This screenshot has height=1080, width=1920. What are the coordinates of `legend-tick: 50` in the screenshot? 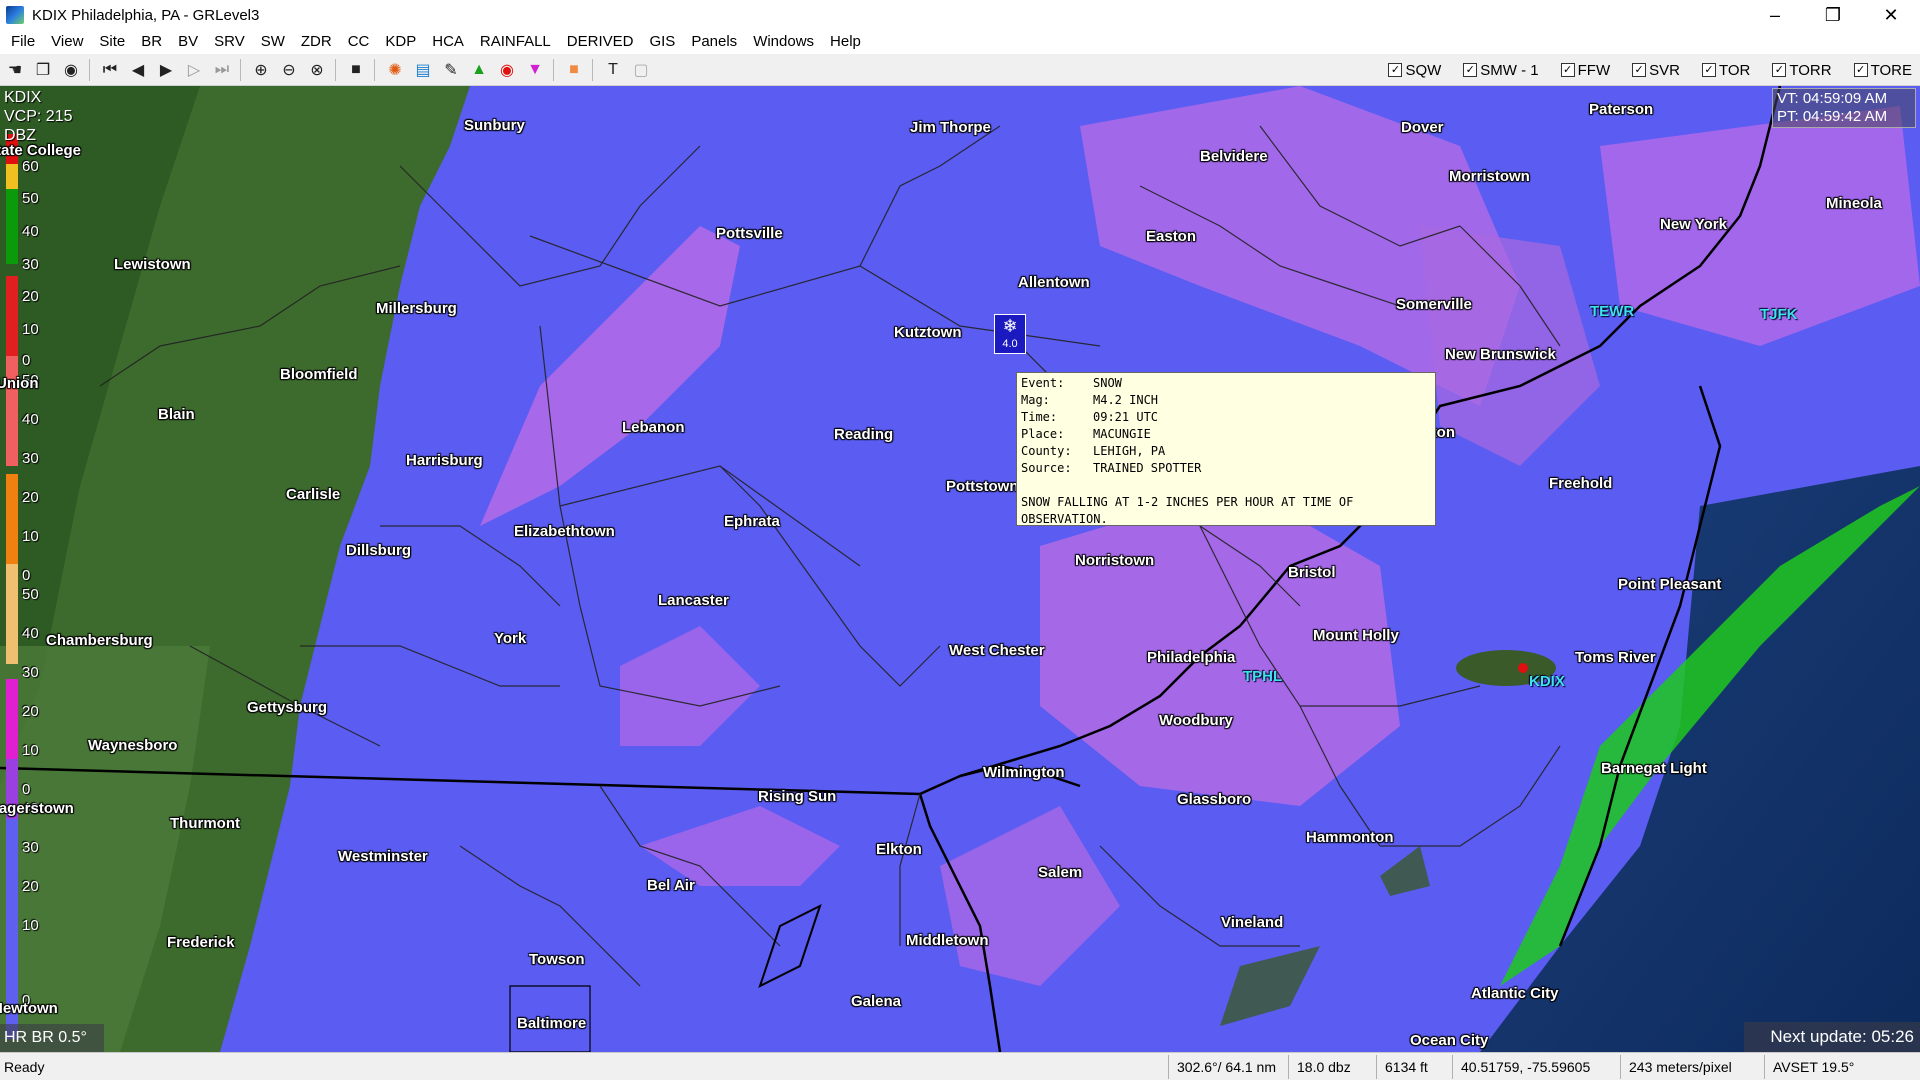 It's located at (30, 198).